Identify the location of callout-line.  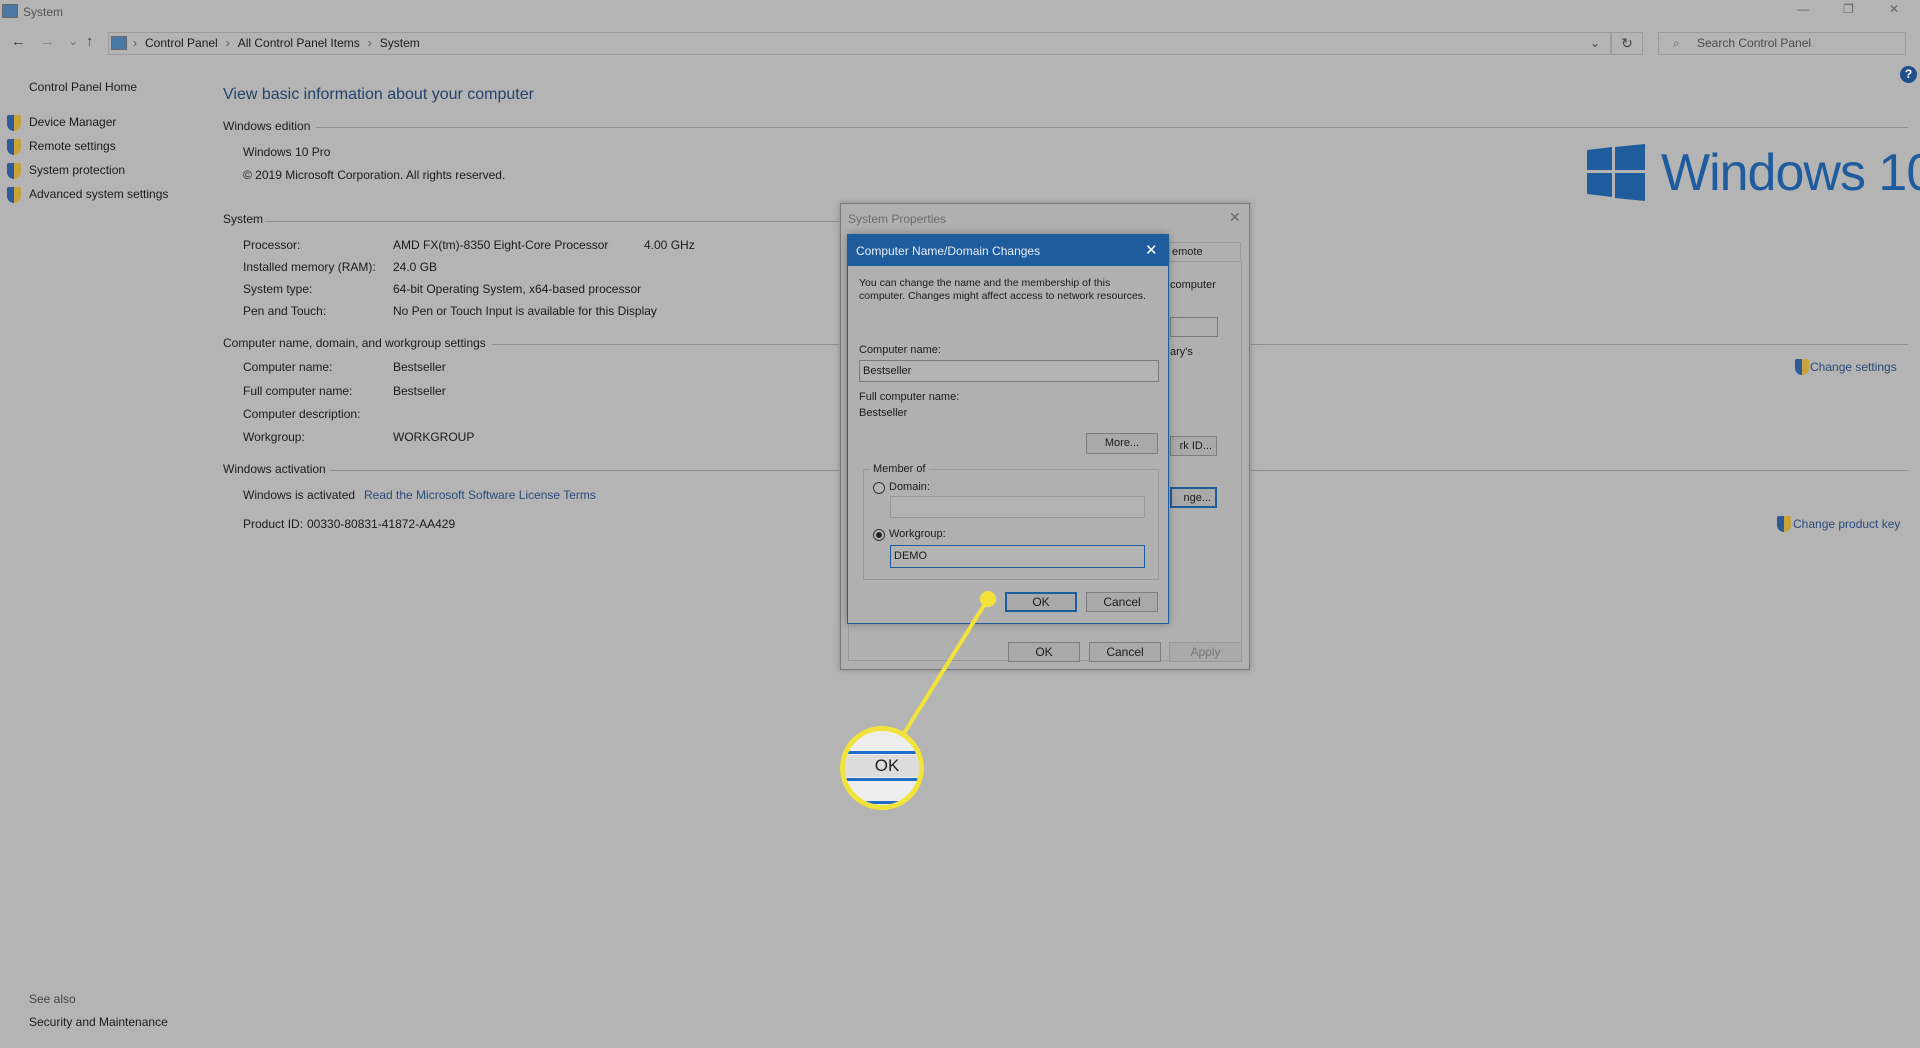
(948, 664).